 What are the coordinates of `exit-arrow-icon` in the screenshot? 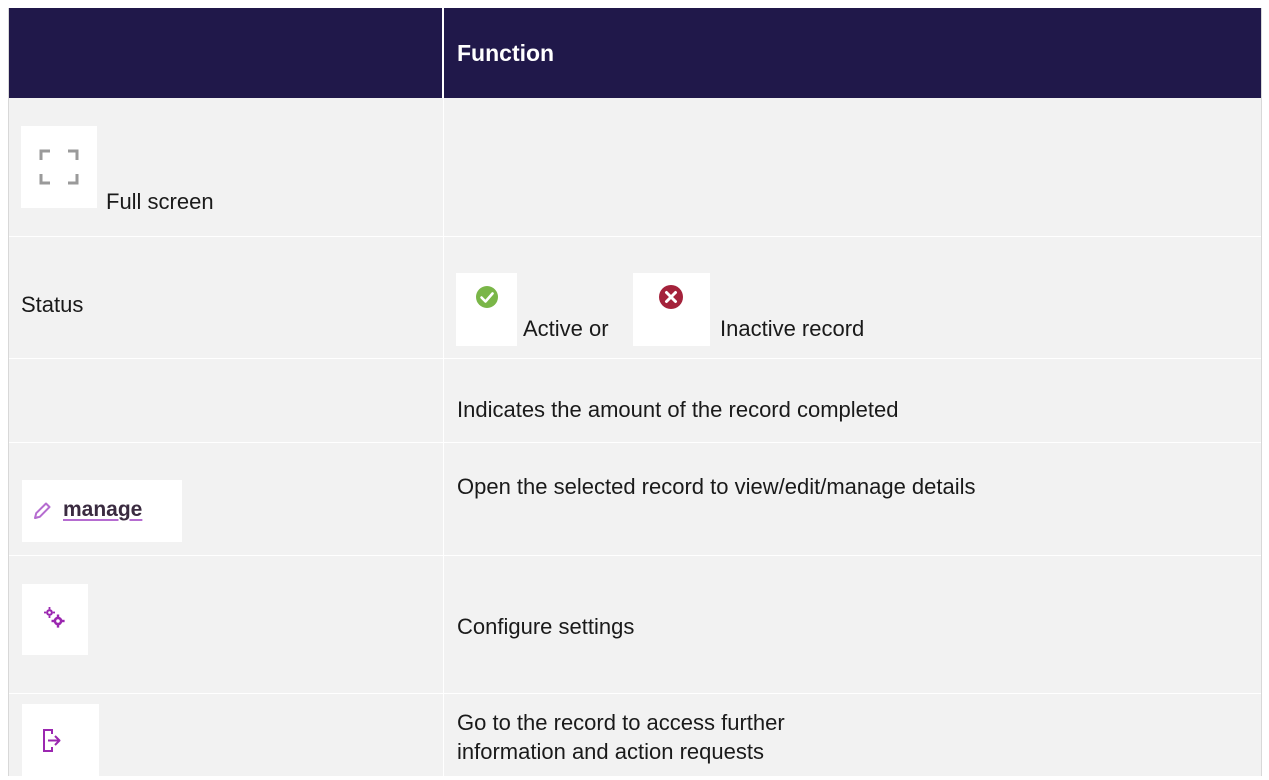 It's located at (60, 740).